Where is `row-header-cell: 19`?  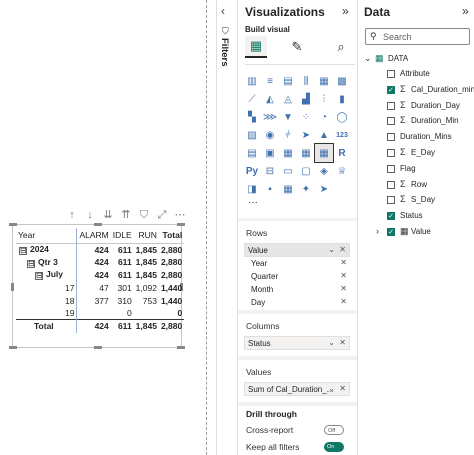 row-header-cell: 19 is located at coordinates (46, 313).